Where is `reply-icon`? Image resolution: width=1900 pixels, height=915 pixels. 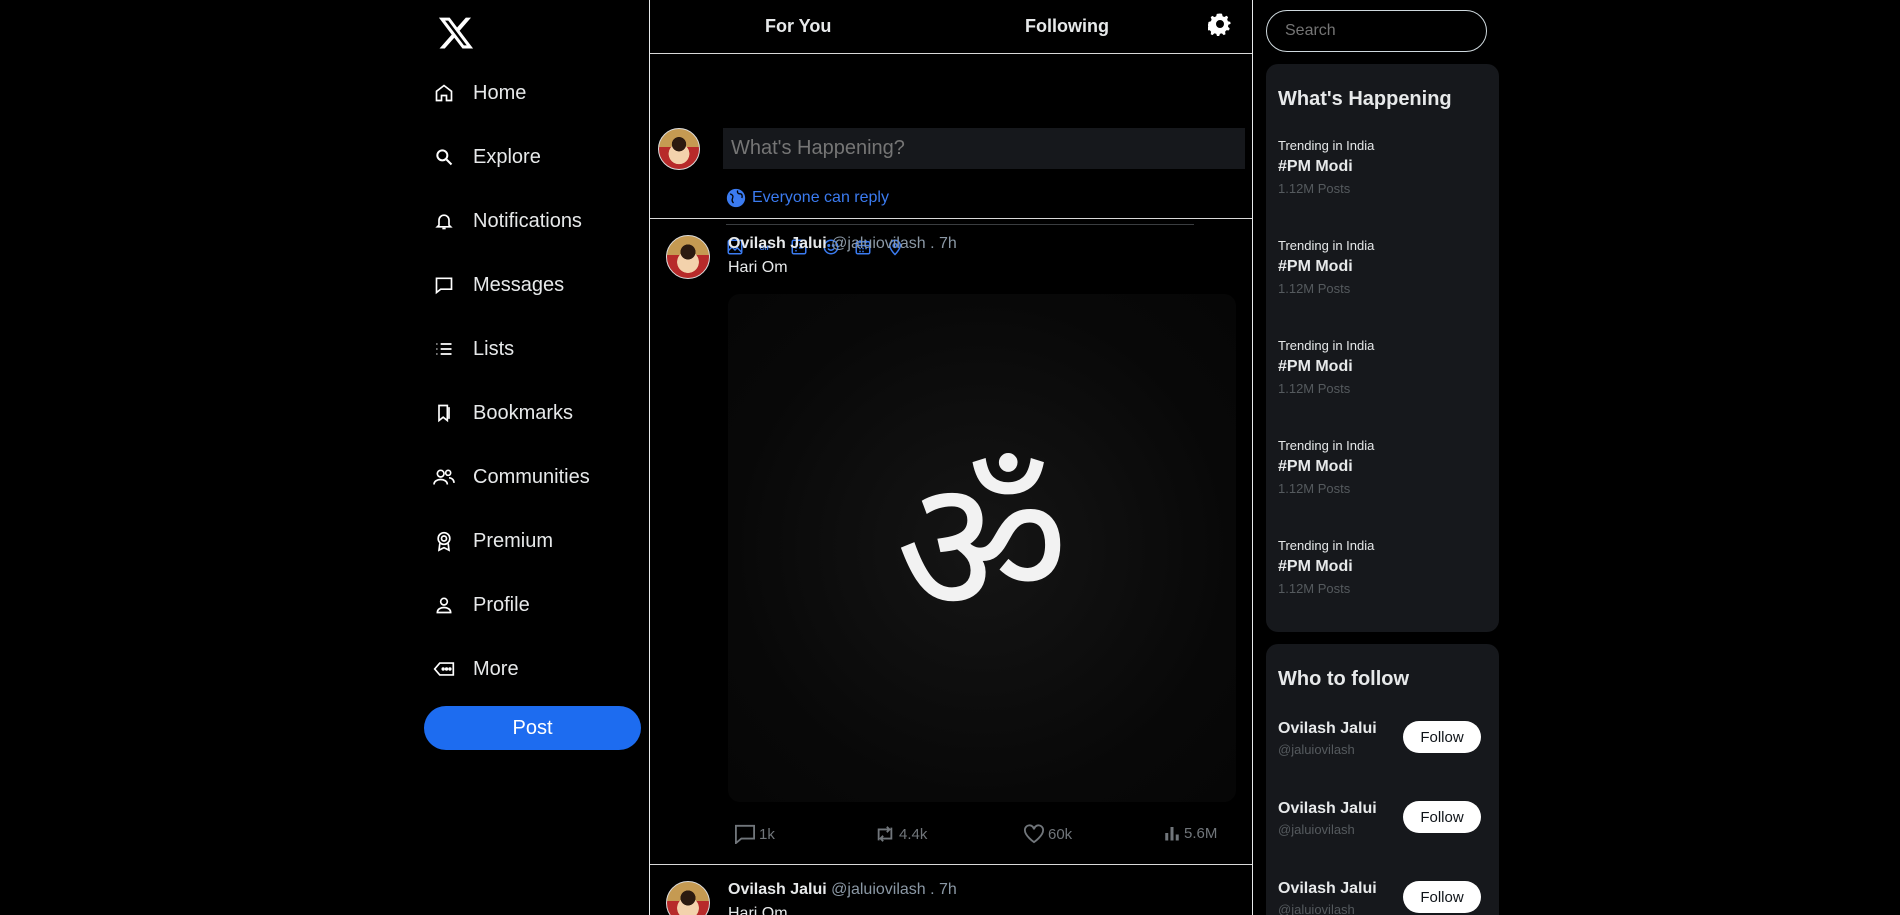 reply-icon is located at coordinates (745, 834).